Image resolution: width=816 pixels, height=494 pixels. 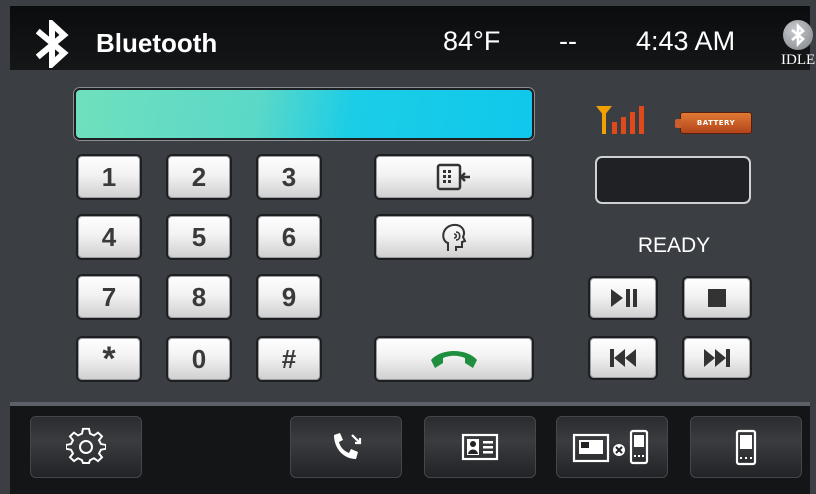 What do you see at coordinates (674, 245) in the screenshot?
I see `connection-status: READY` at bounding box center [674, 245].